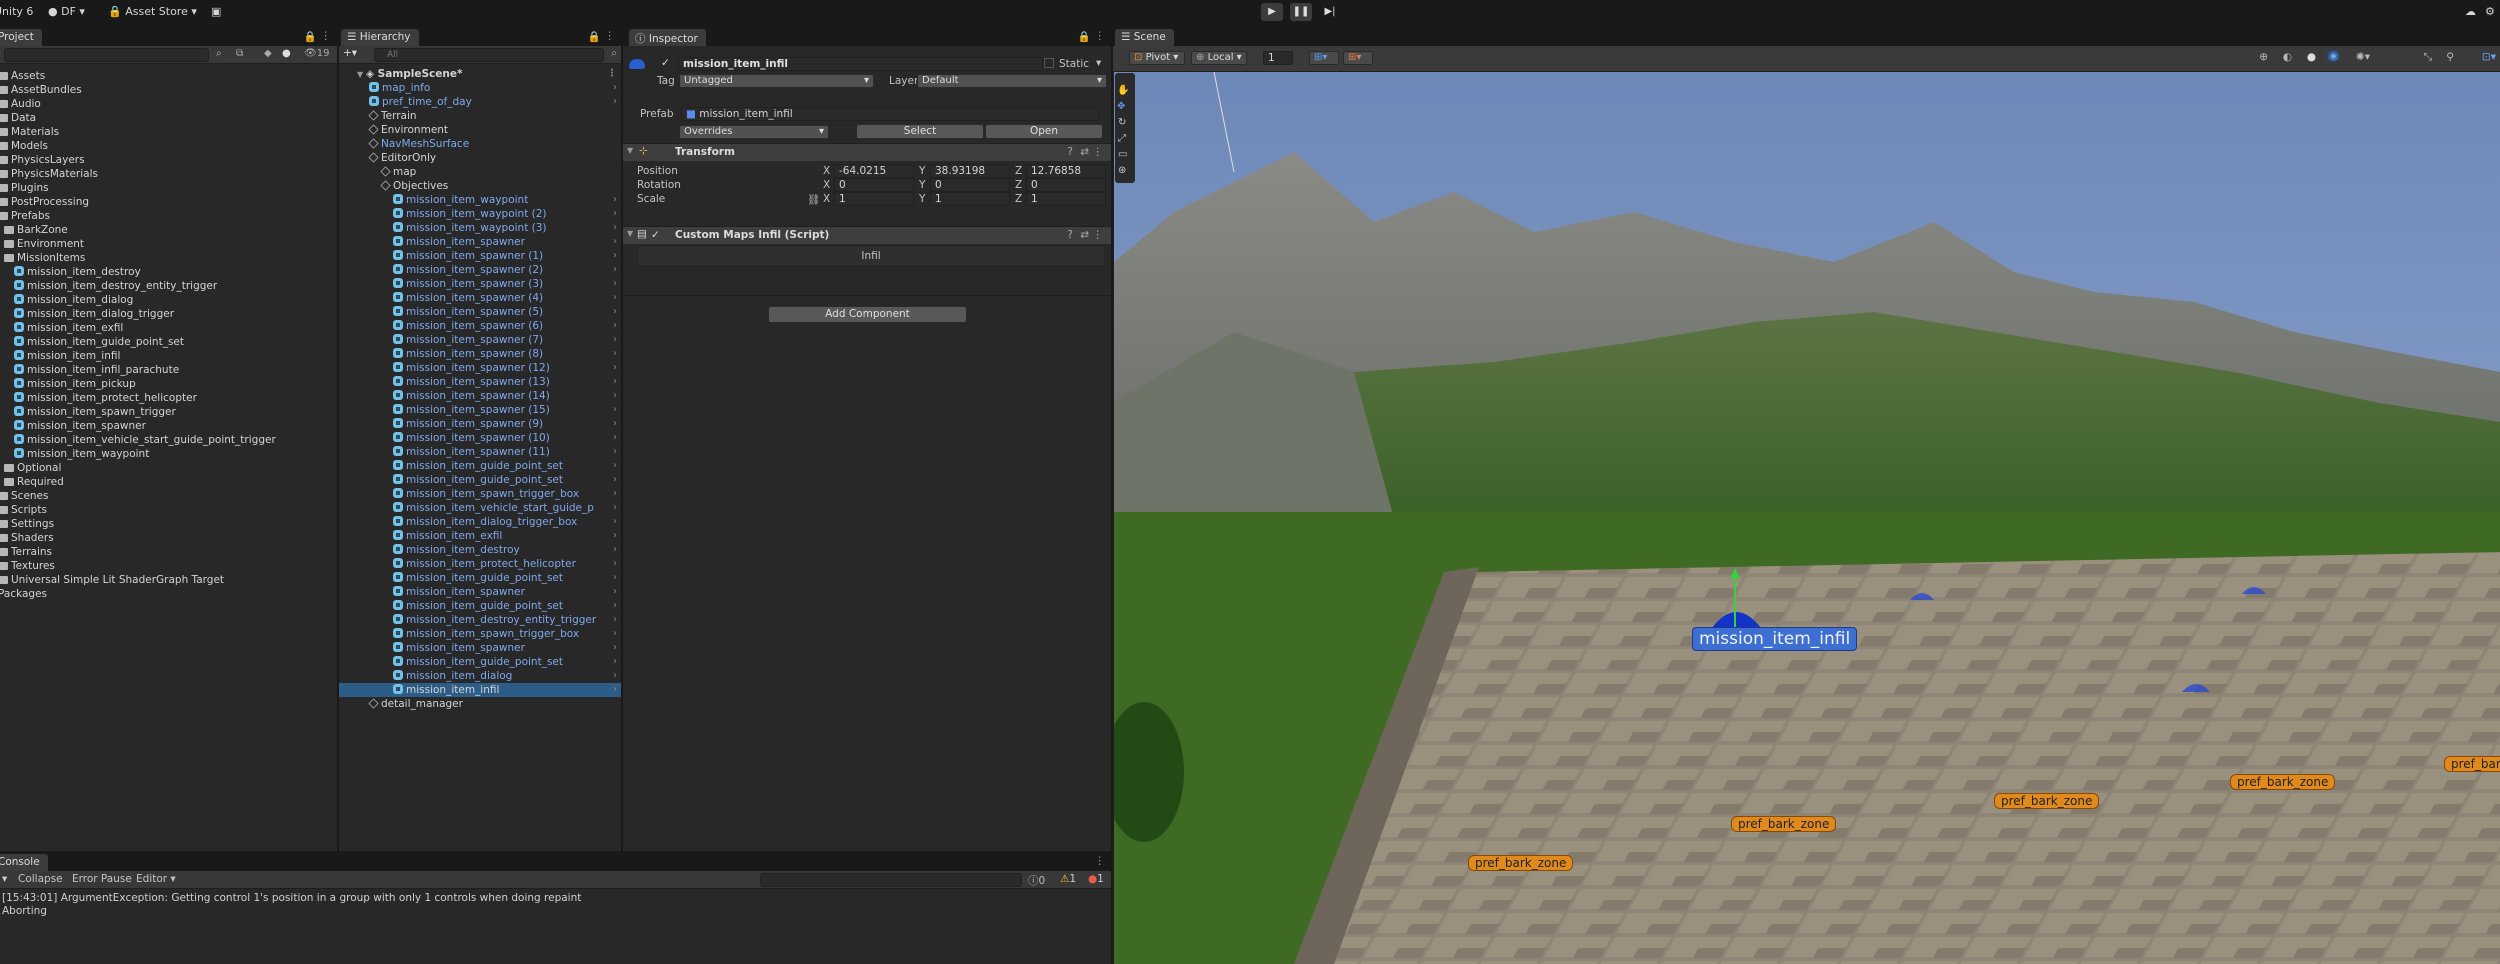 This screenshot has width=2500, height=964. Describe the element at coordinates (1066, 171) in the screenshot. I see `position-z-field: 12.76858` at that location.